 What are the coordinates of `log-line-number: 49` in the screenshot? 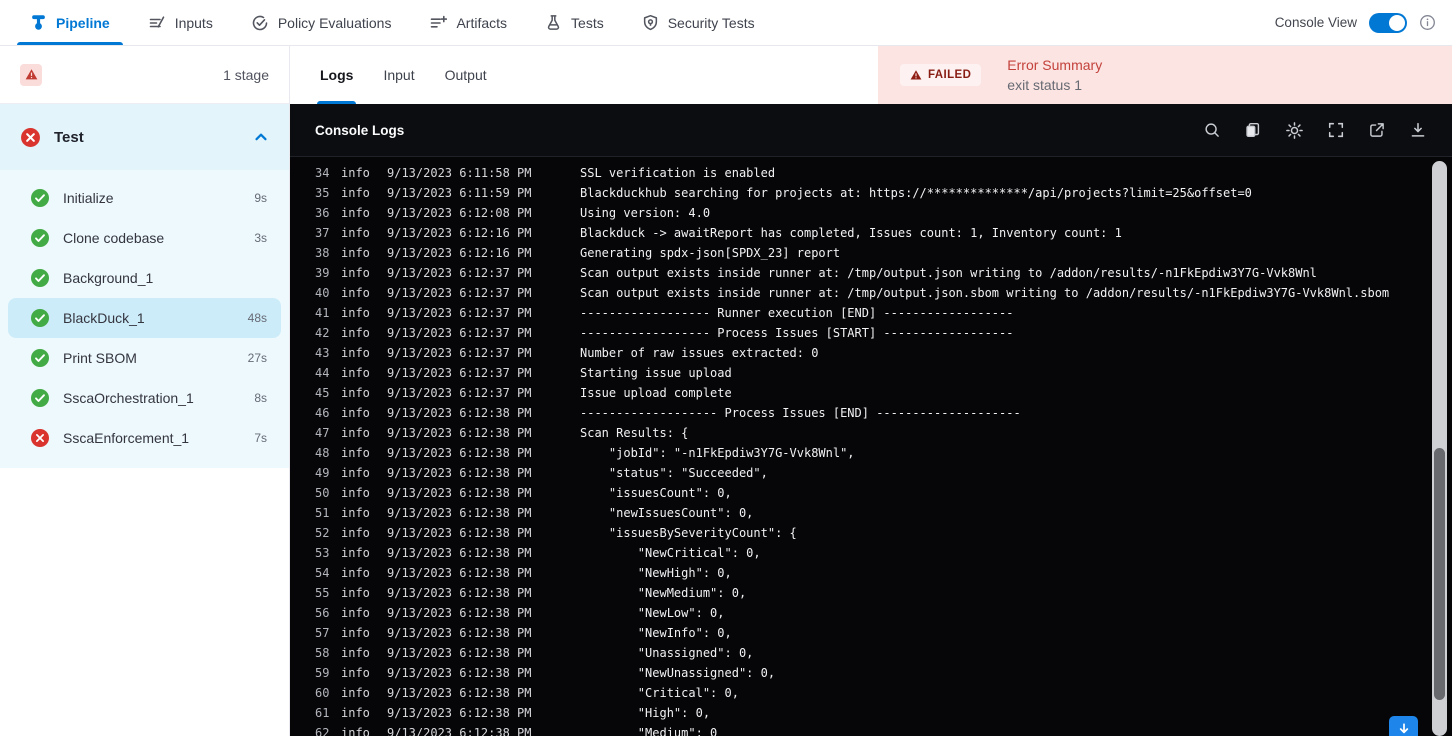 It's located at (322, 473).